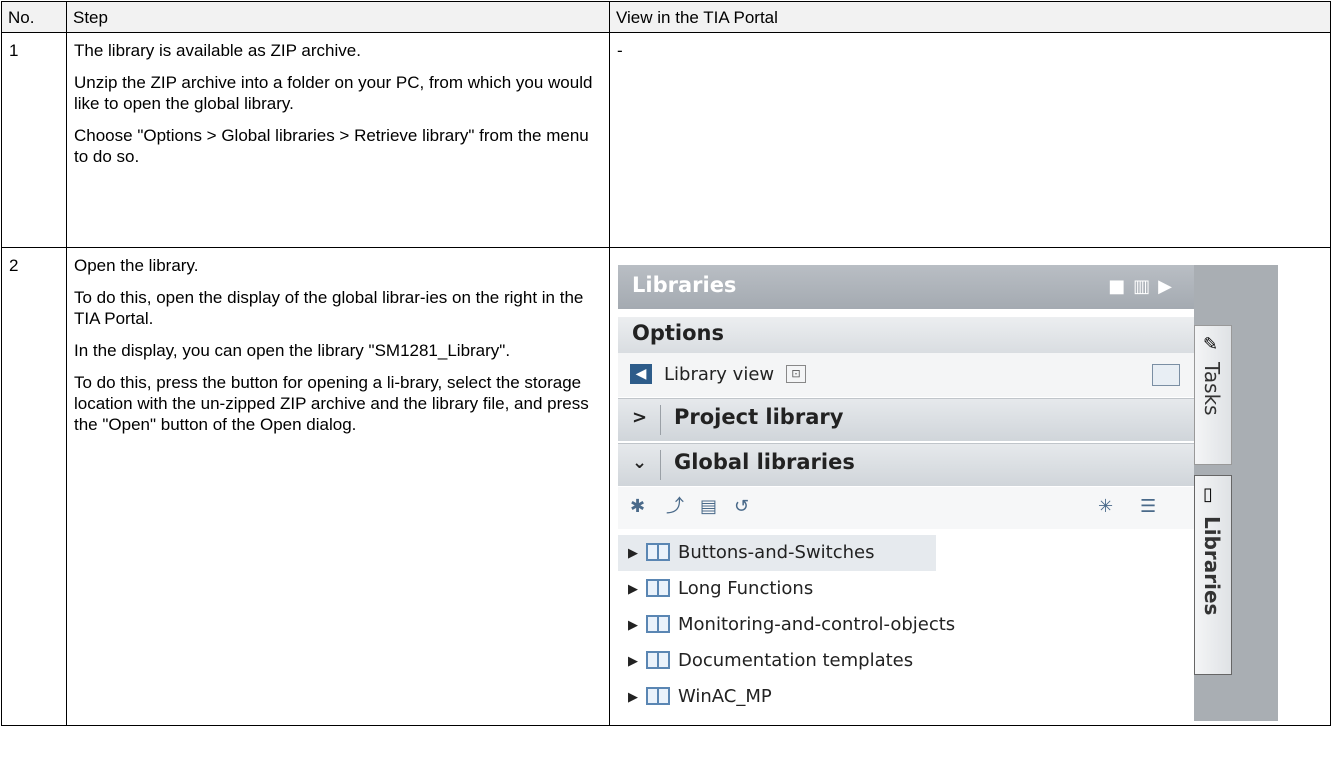 This screenshot has height=776, width=1332. What do you see at coordinates (741, 506) in the screenshot?
I see `close-library-icon: ↺` at bounding box center [741, 506].